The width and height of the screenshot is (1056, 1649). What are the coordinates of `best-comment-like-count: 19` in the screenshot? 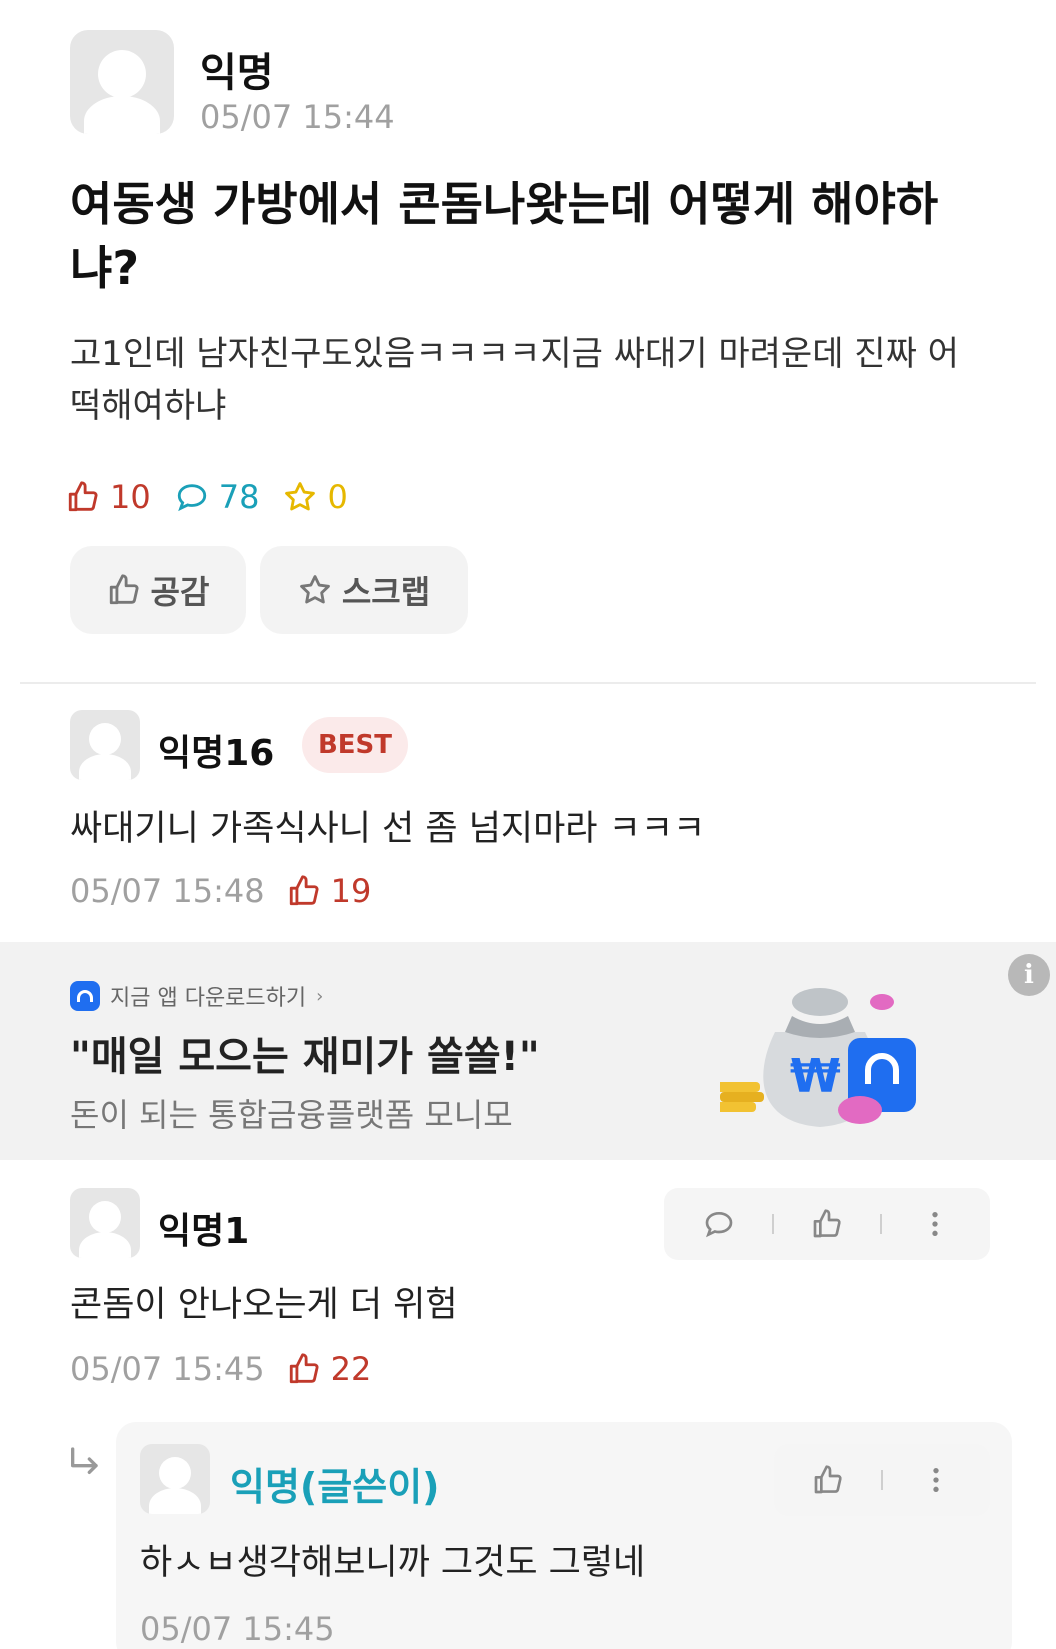 It's located at (351, 891).